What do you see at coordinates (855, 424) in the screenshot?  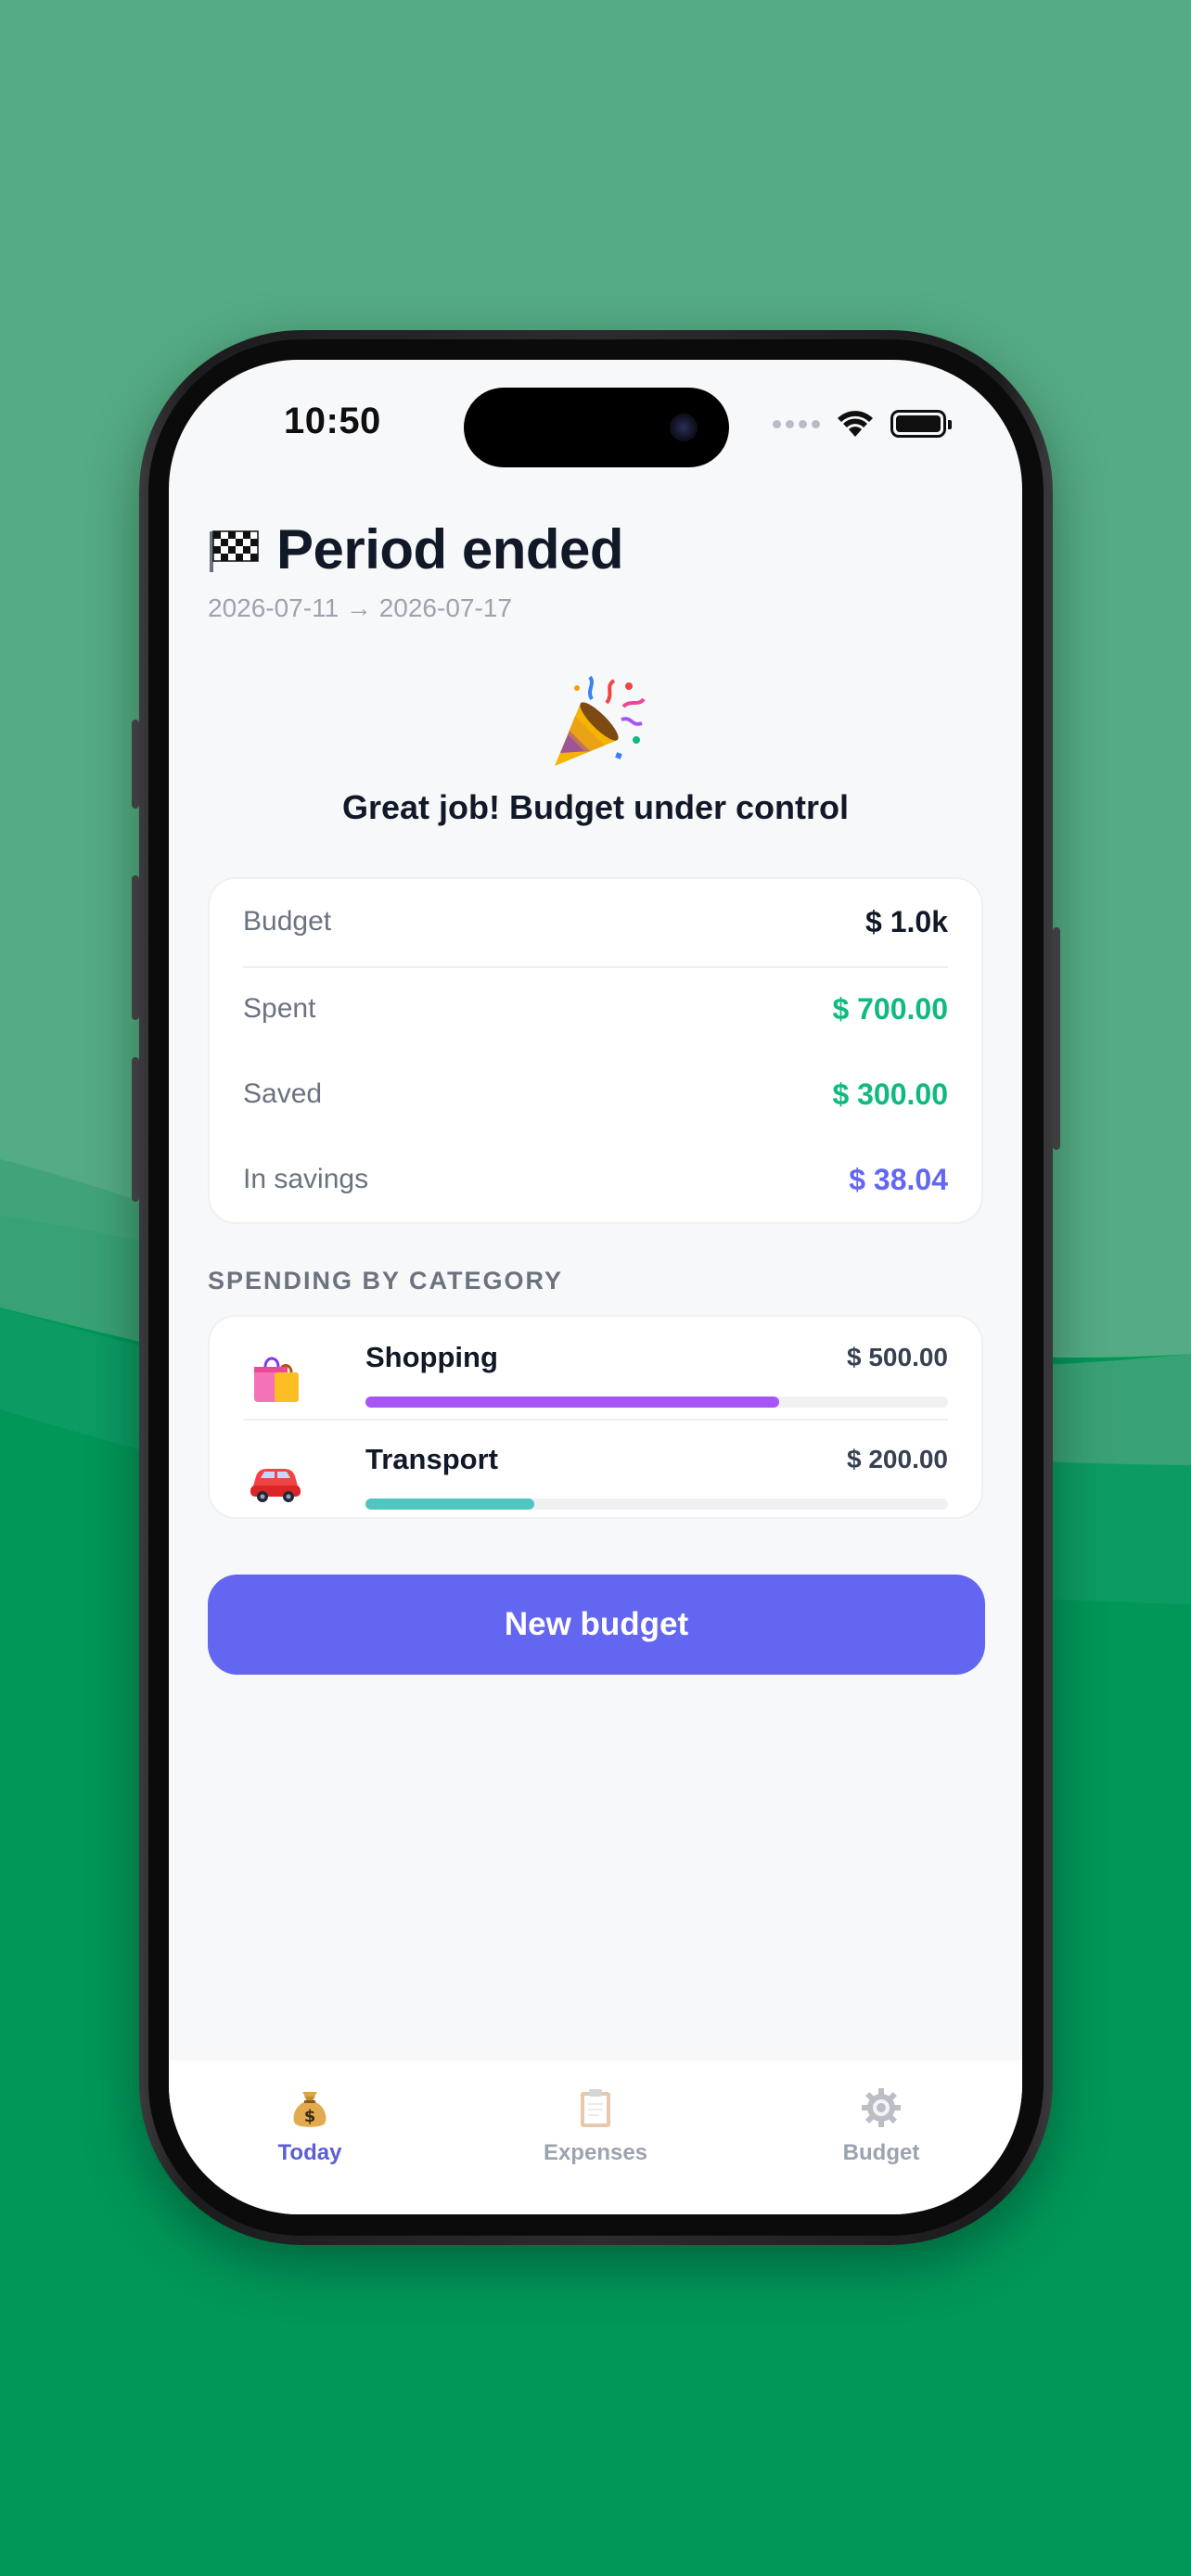 I see `wifi-icon` at bounding box center [855, 424].